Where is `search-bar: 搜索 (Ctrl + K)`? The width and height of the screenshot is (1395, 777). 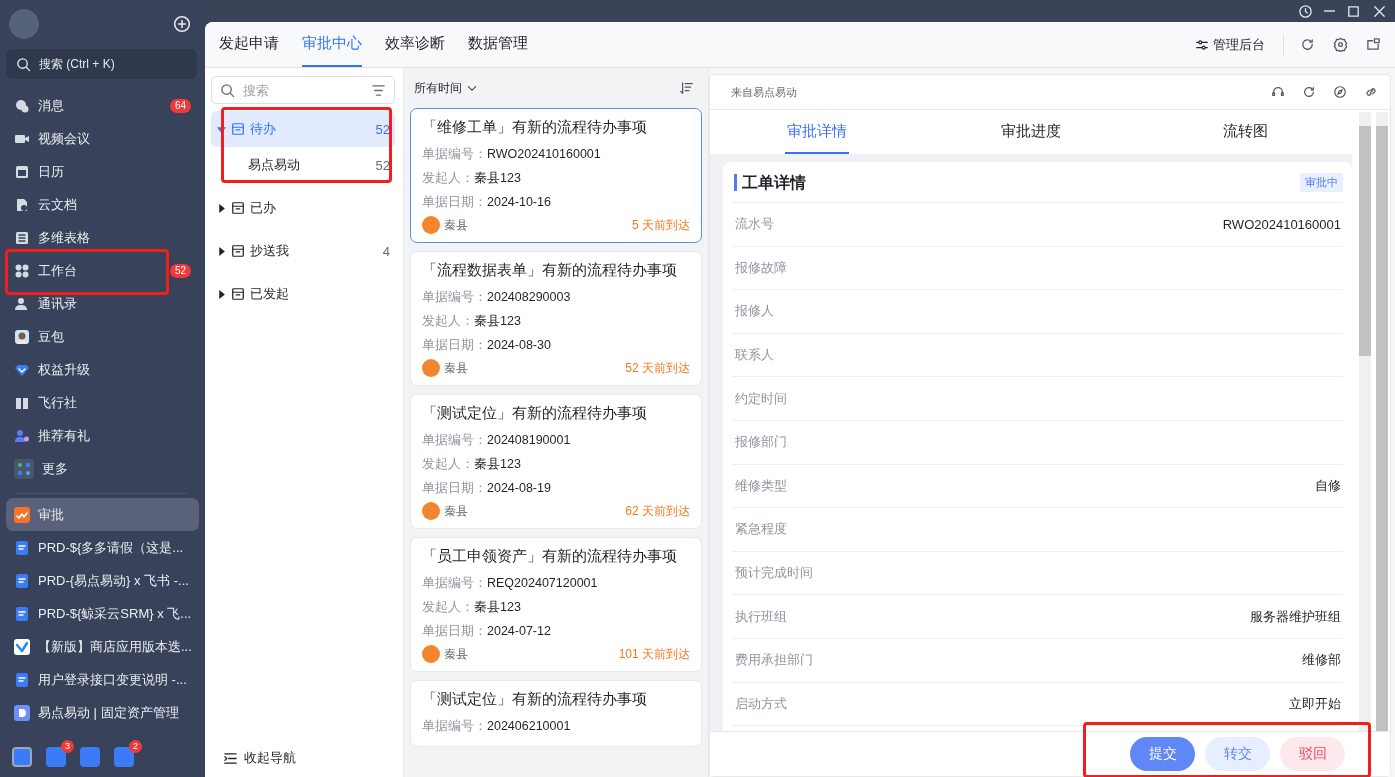
search-bar: 搜索 (Ctrl + K) is located at coordinates (101, 64).